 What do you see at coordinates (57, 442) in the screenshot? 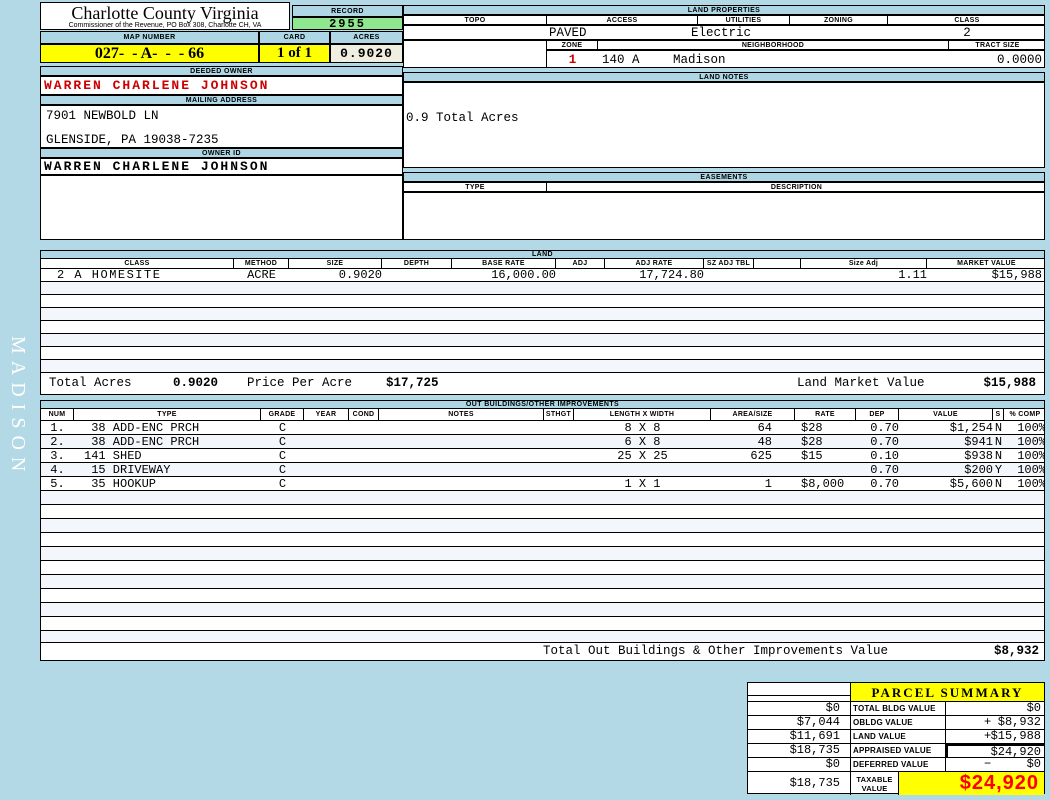
I see `ob-num: 2.` at bounding box center [57, 442].